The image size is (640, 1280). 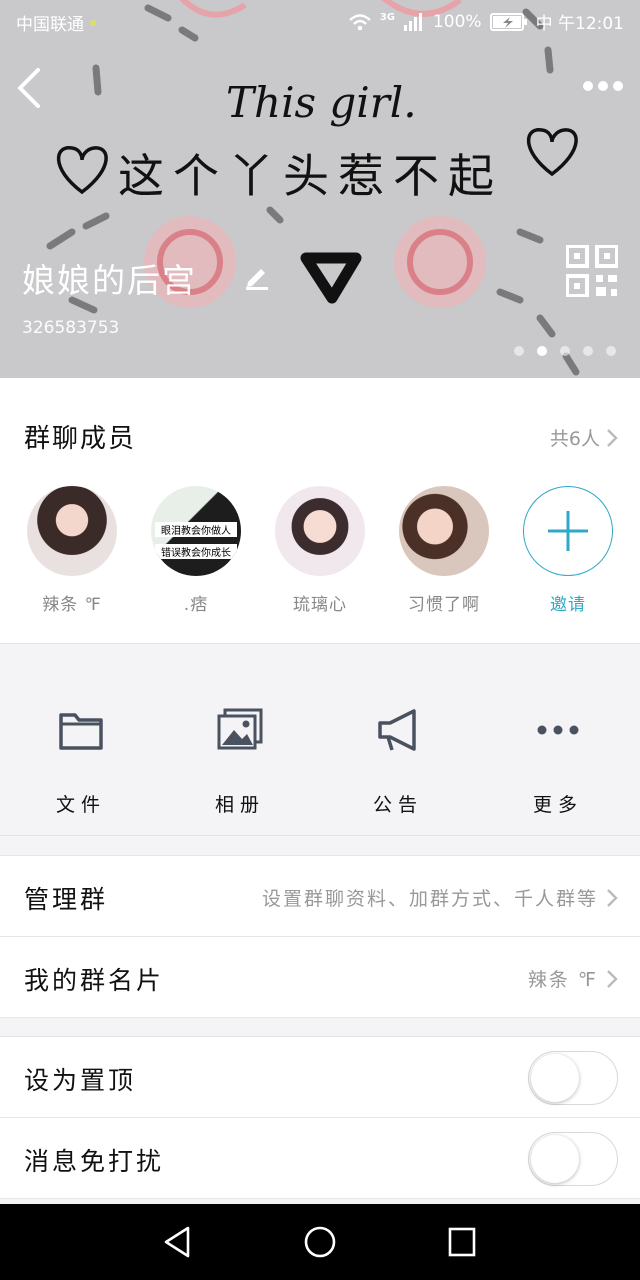 What do you see at coordinates (320, 605) in the screenshot?
I see `member-name: 琉璃心` at bounding box center [320, 605].